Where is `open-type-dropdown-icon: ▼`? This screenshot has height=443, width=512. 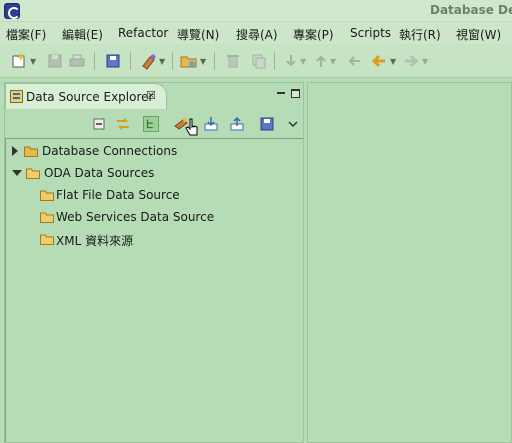 open-type-dropdown-icon: ▼ is located at coordinates (162, 61).